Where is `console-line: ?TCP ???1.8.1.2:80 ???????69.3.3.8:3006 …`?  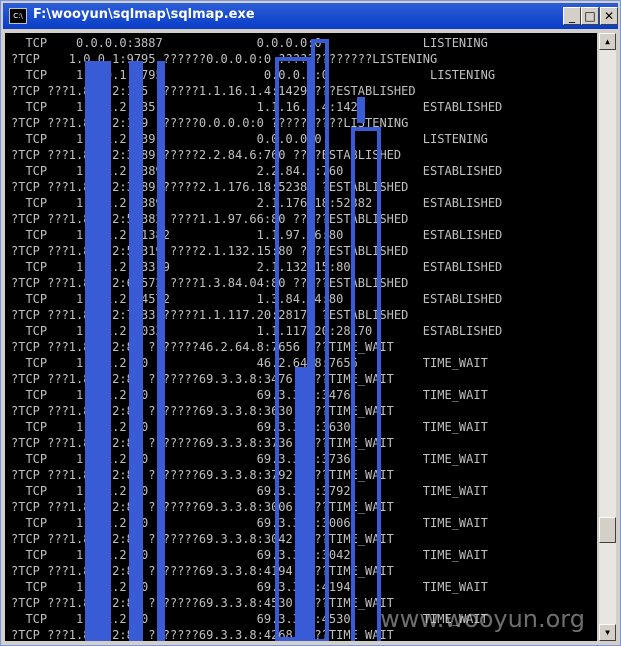
console-line: ?TCP ???1.8.1.2:80 ???????69.3.3.8:3006 … is located at coordinates (202, 507).